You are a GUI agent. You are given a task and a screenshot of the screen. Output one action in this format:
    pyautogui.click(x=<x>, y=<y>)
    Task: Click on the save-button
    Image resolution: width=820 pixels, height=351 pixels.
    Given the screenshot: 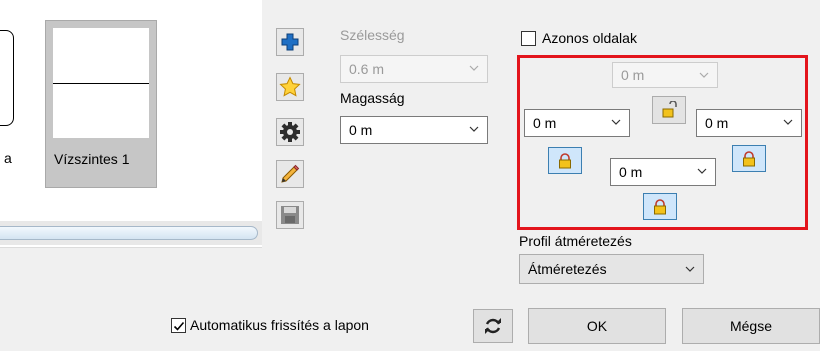 What is the action you would take?
    pyautogui.click(x=290, y=215)
    